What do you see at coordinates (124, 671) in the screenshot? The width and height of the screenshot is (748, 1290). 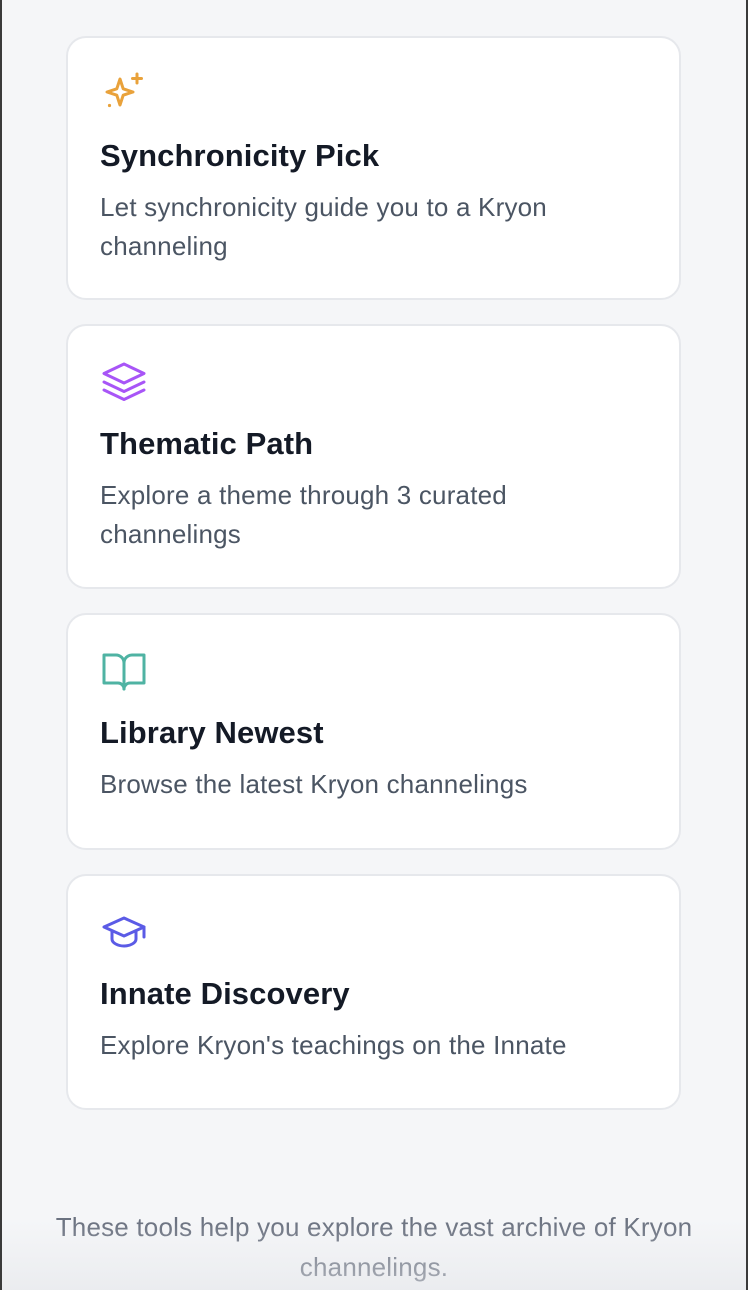 I see `book-open-icon` at bounding box center [124, 671].